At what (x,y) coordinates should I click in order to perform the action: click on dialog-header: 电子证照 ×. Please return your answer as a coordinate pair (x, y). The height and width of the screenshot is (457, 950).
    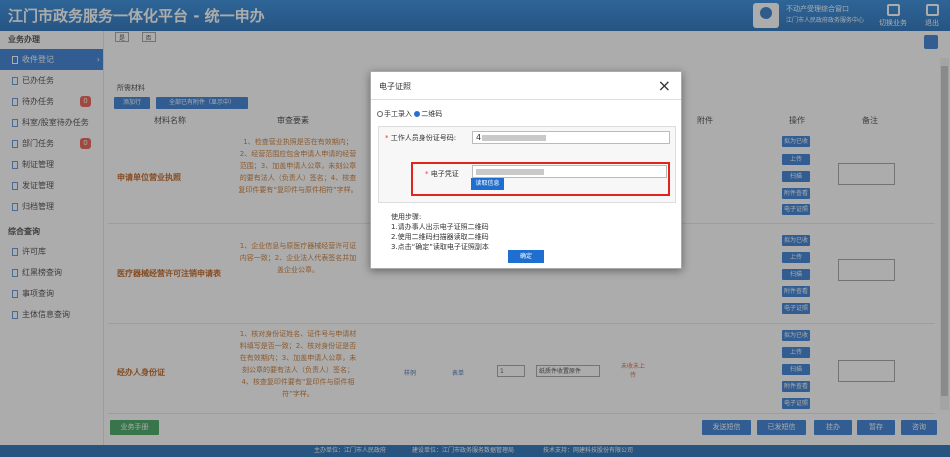
    Looking at the image, I should click on (526, 86).